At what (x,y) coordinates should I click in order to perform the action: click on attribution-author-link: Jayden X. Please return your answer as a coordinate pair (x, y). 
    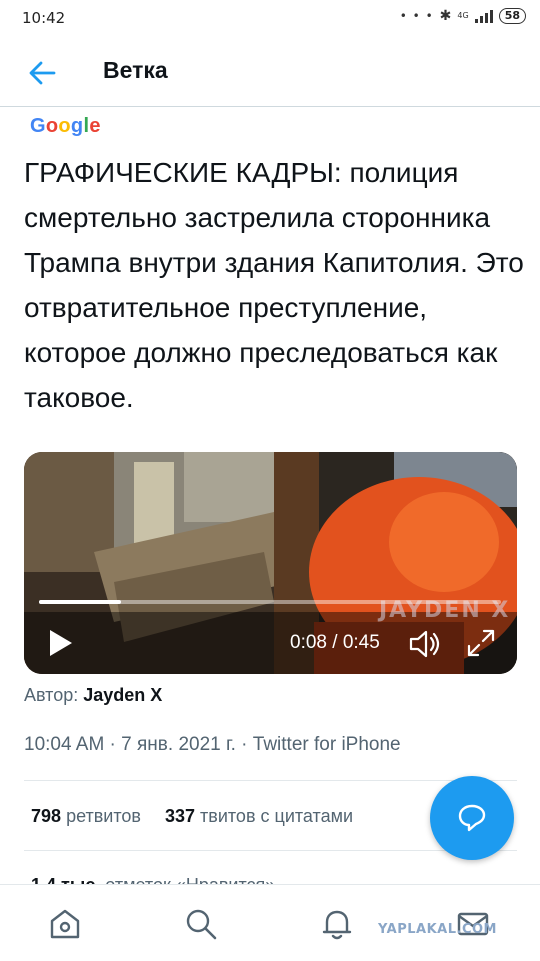
    Looking at the image, I should click on (122, 695).